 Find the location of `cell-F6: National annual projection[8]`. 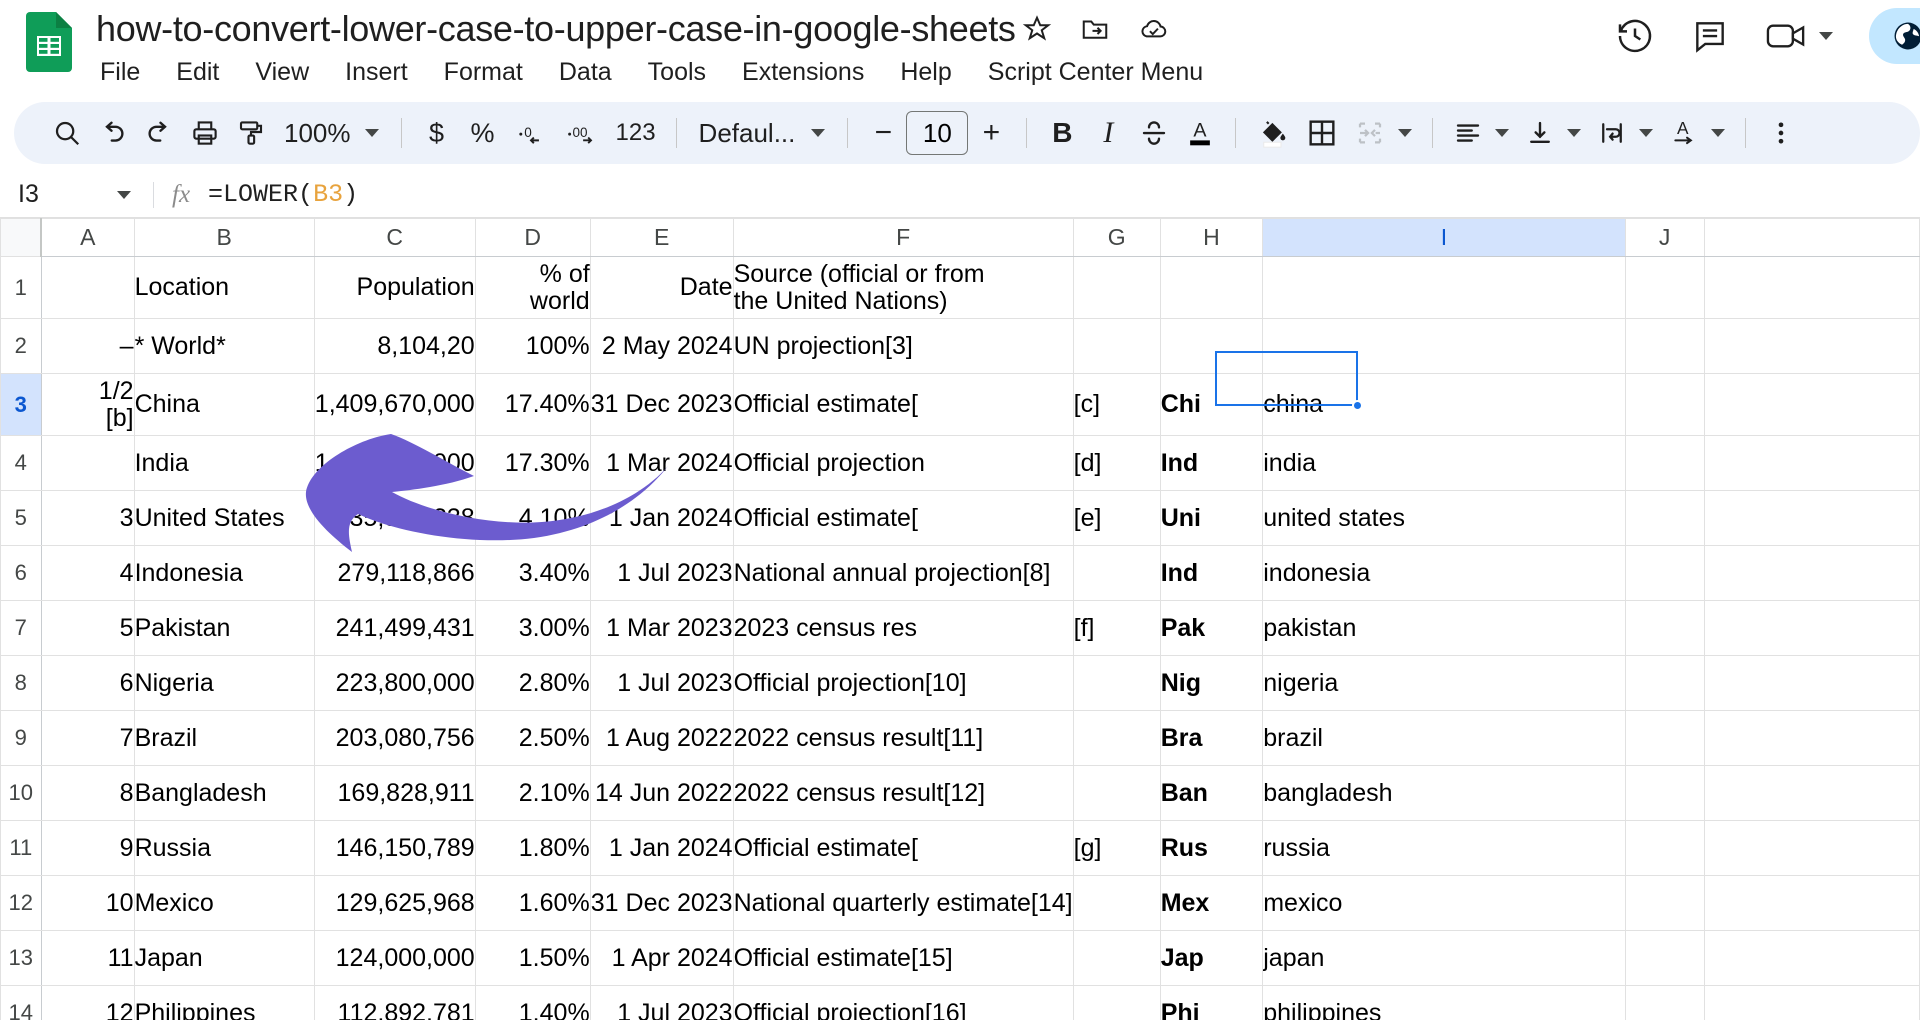

cell-F6: National annual projection[8] is located at coordinates (903, 573).